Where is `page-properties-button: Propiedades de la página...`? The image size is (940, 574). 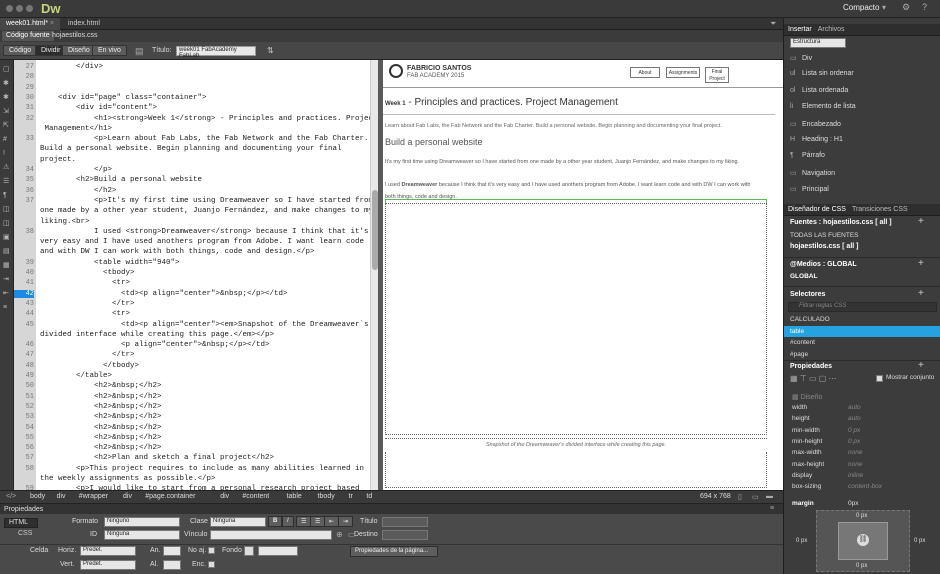 page-properties-button: Propiedades de la página... is located at coordinates (394, 551).